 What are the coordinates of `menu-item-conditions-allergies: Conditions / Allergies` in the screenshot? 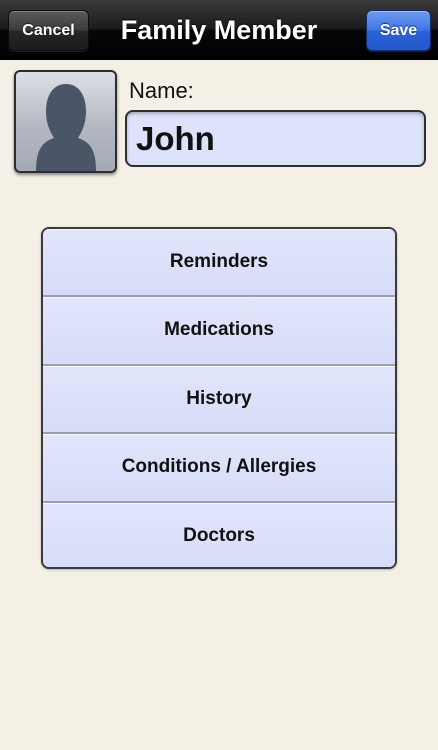 It's located at (219, 468).